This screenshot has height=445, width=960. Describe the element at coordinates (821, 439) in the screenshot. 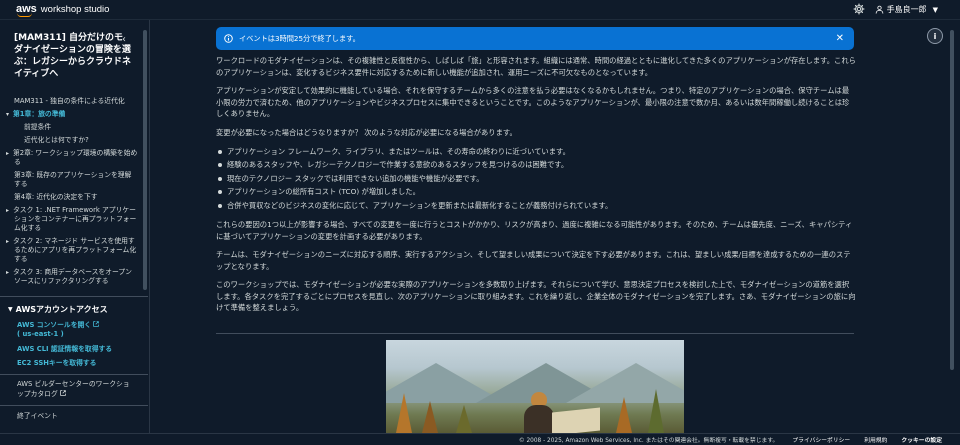

I see `privacy-link: プライバシーポリシー` at that location.